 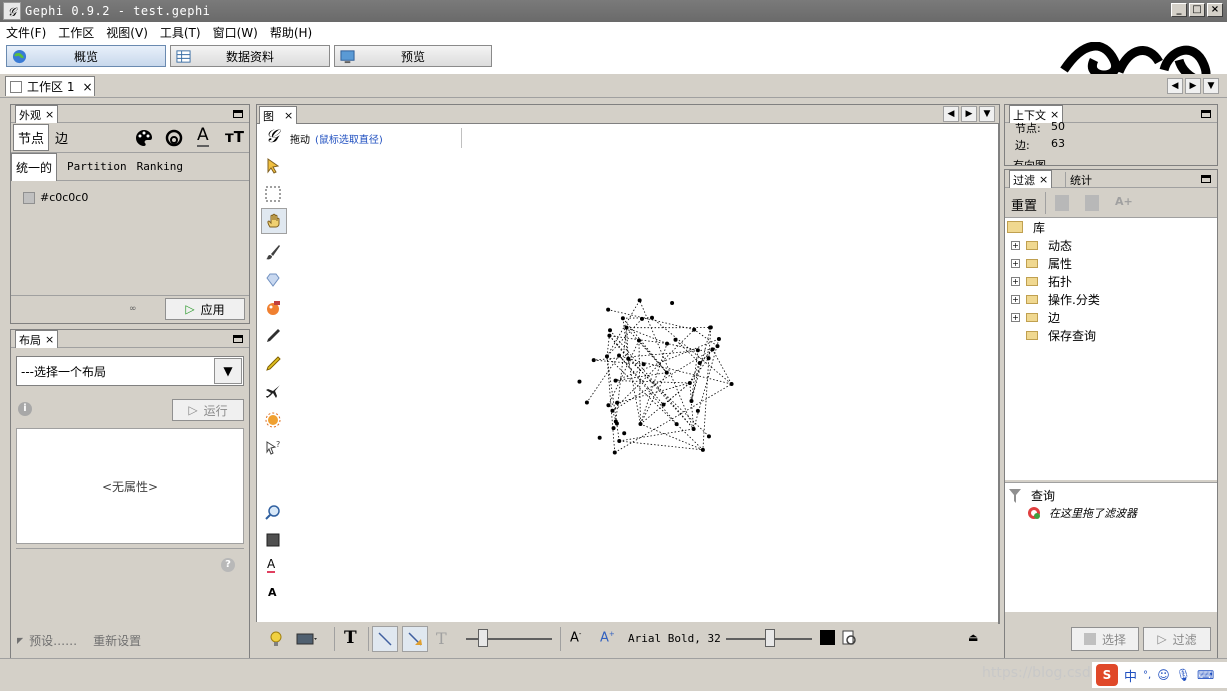 What do you see at coordinates (1062, 203) in the screenshot?
I see `export-icon` at bounding box center [1062, 203].